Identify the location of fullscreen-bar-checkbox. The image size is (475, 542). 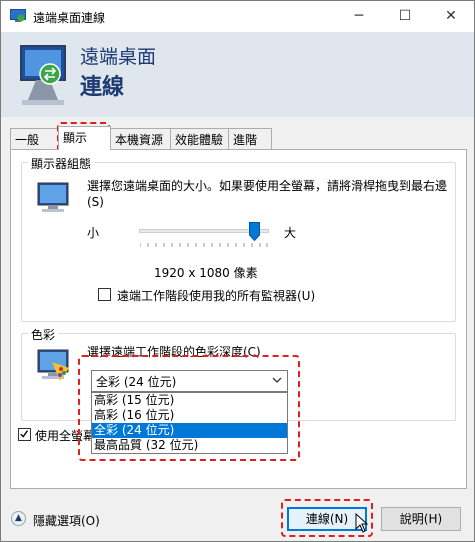
(24, 434).